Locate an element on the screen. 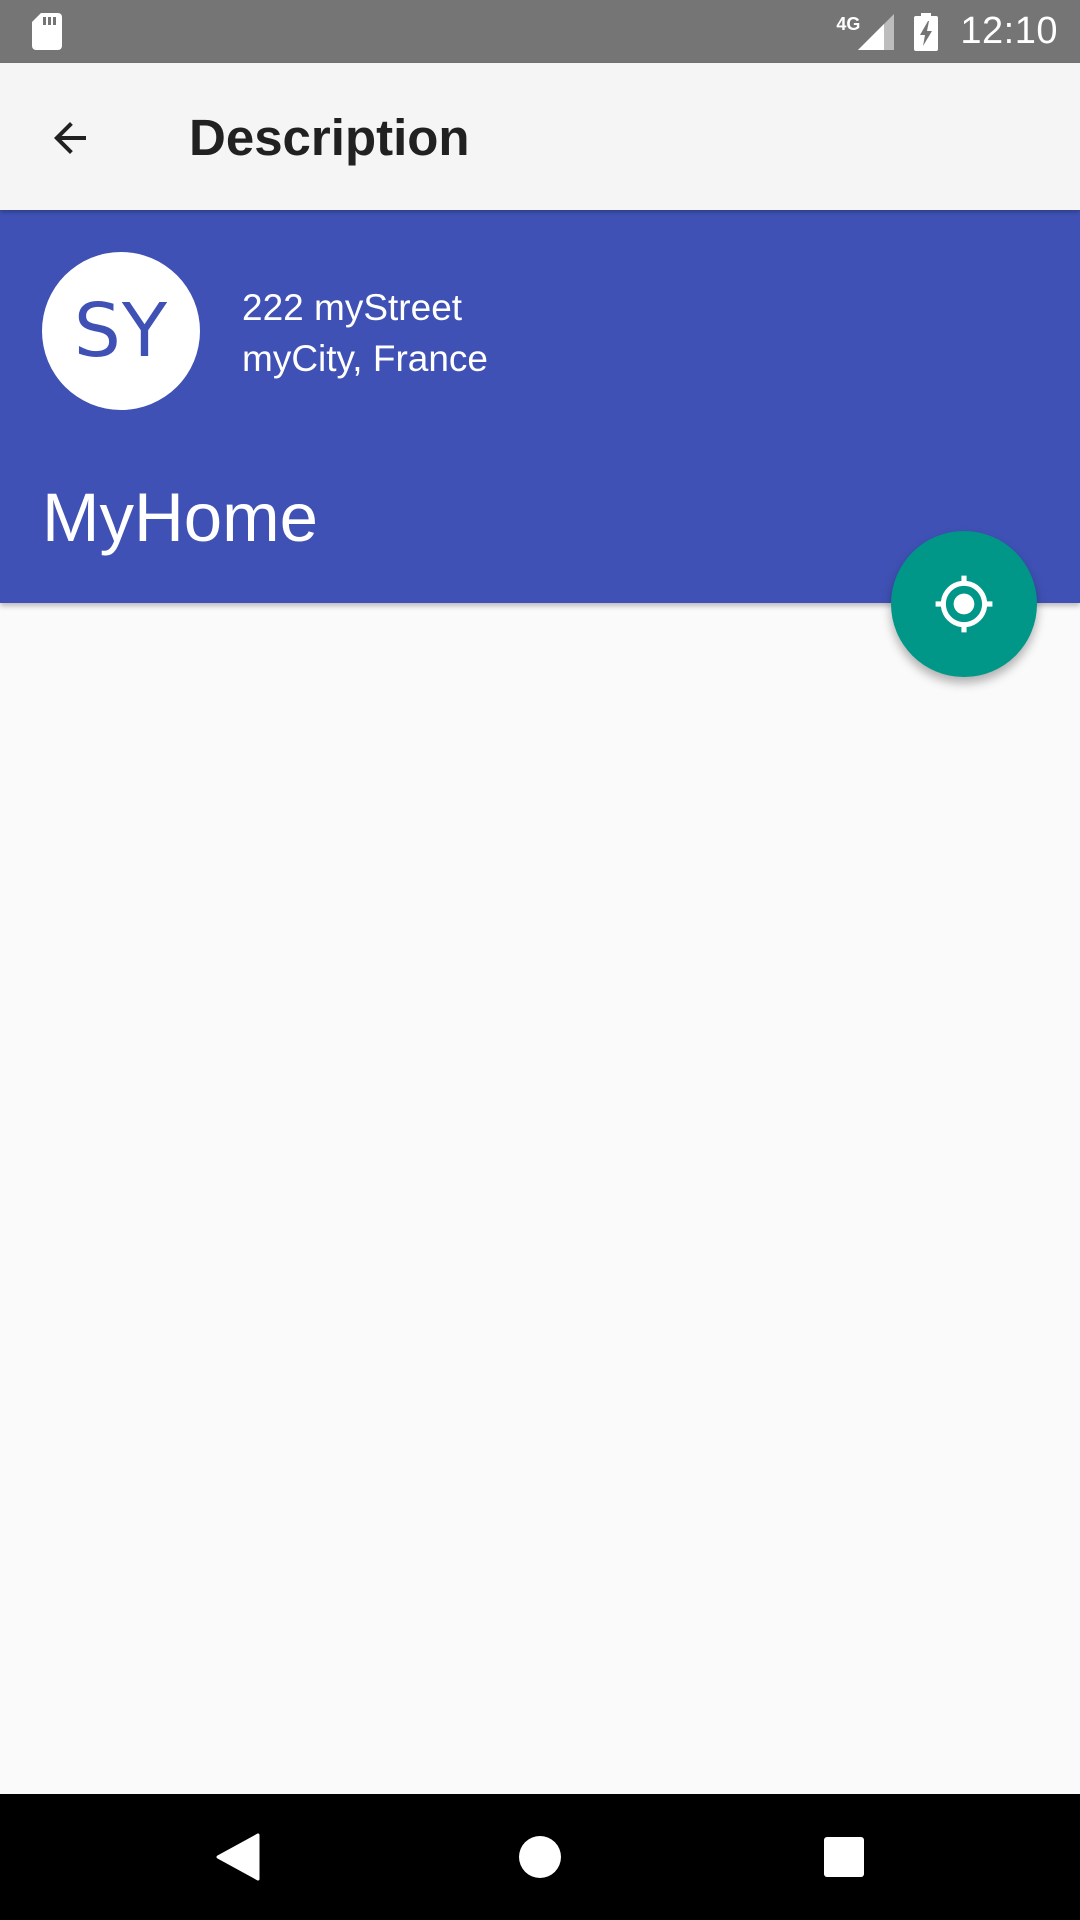 The height and width of the screenshot is (1920, 1080). address-line-1: 222 myStreet is located at coordinates (352, 307).